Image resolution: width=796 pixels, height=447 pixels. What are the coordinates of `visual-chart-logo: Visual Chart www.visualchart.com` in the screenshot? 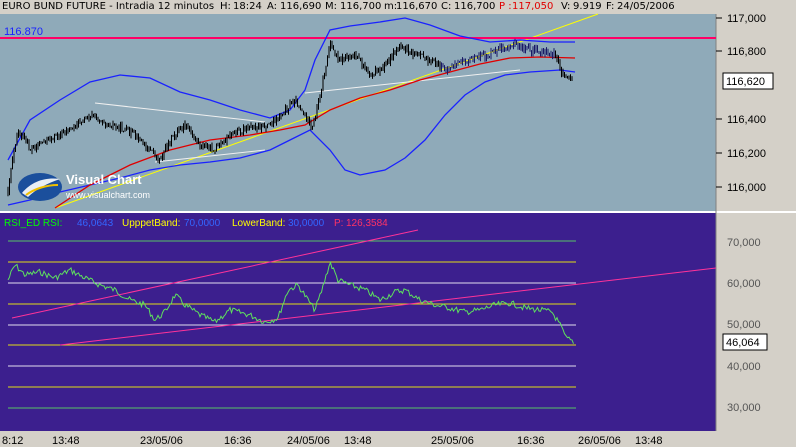 It's located at (87, 187).